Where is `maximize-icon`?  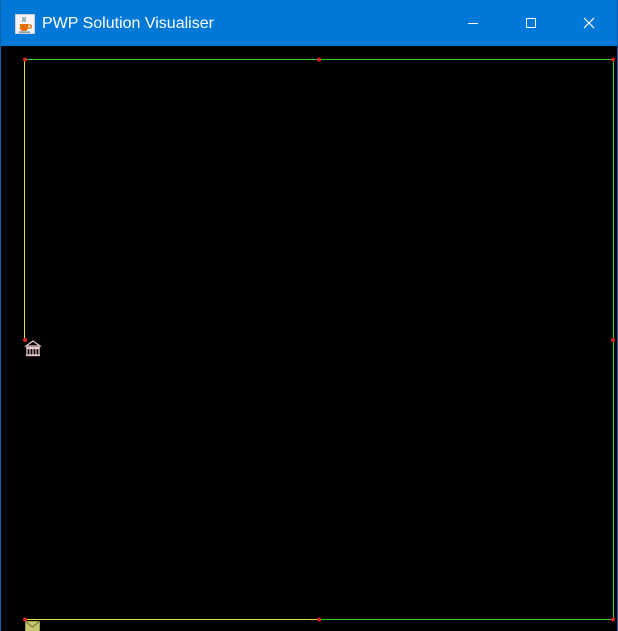
maximize-icon is located at coordinates (531, 23).